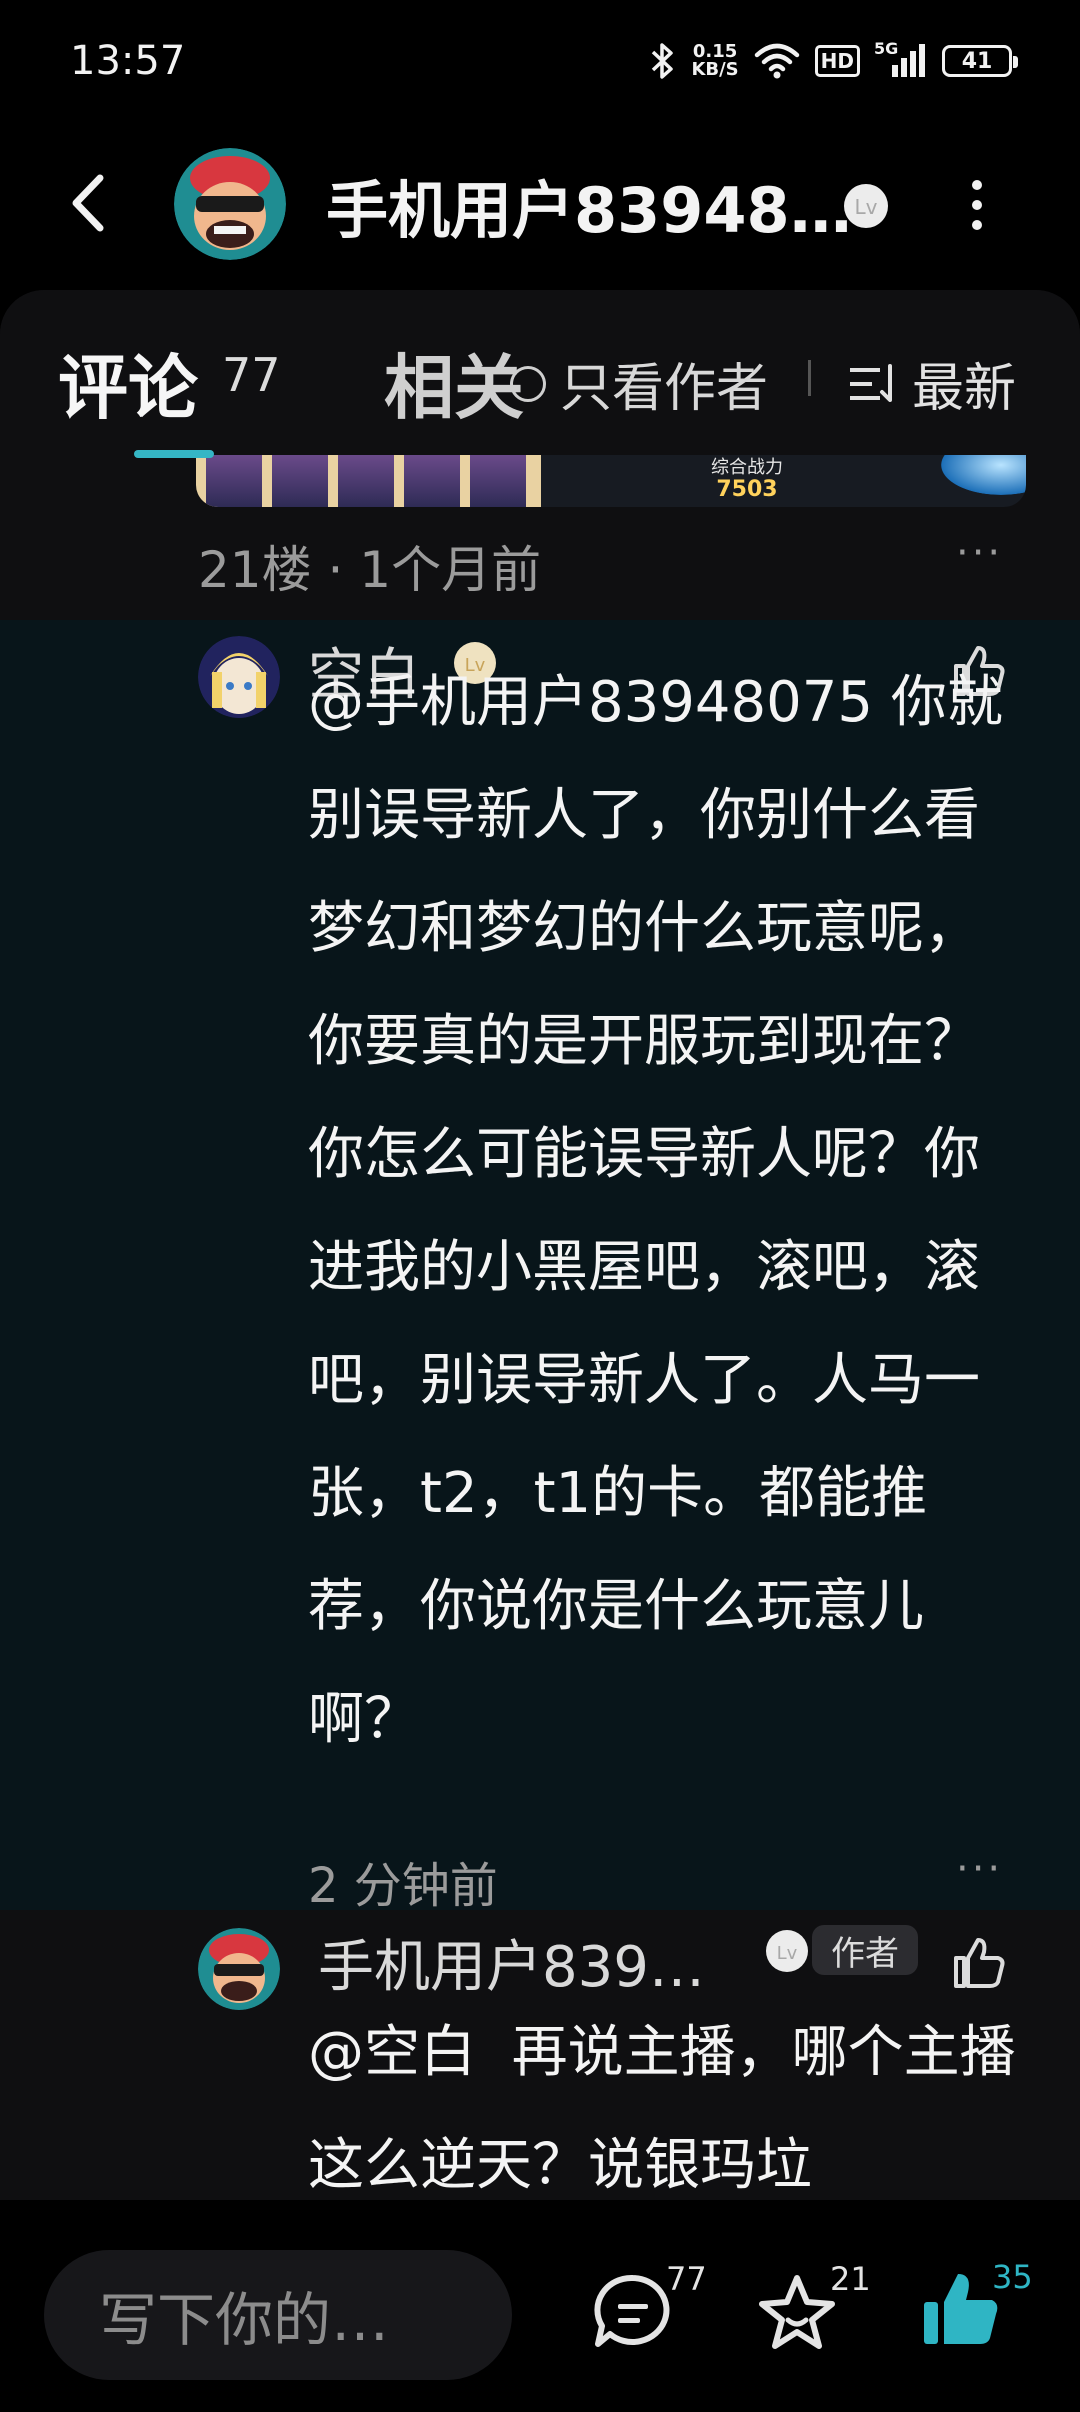 This screenshot has height=2412, width=1080. I want to click on bluetooth-icon, so click(663, 61).